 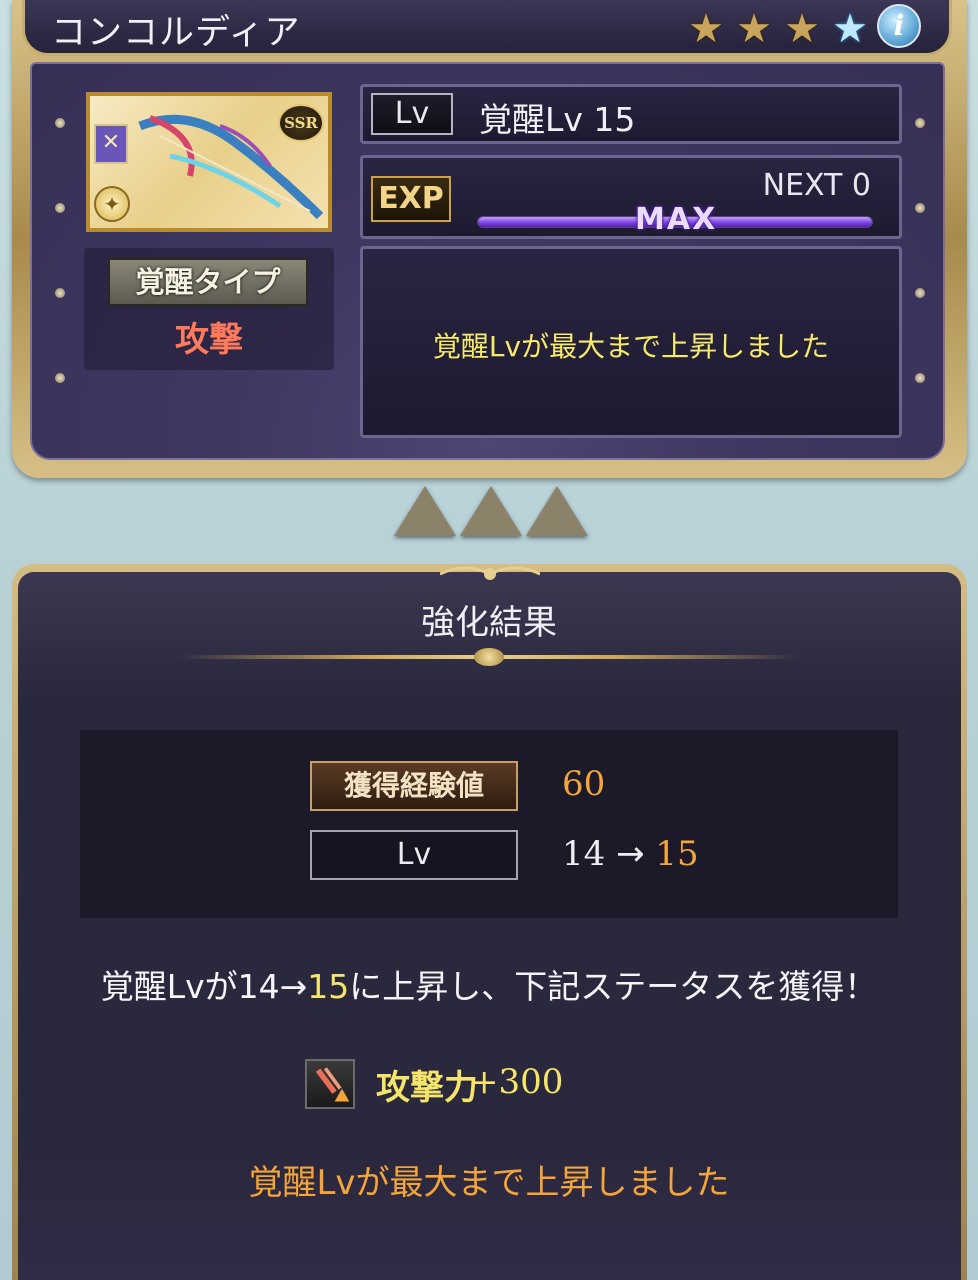 I want to click on level-row: Lv 覚醒Lv 15, so click(x=631, y=114).